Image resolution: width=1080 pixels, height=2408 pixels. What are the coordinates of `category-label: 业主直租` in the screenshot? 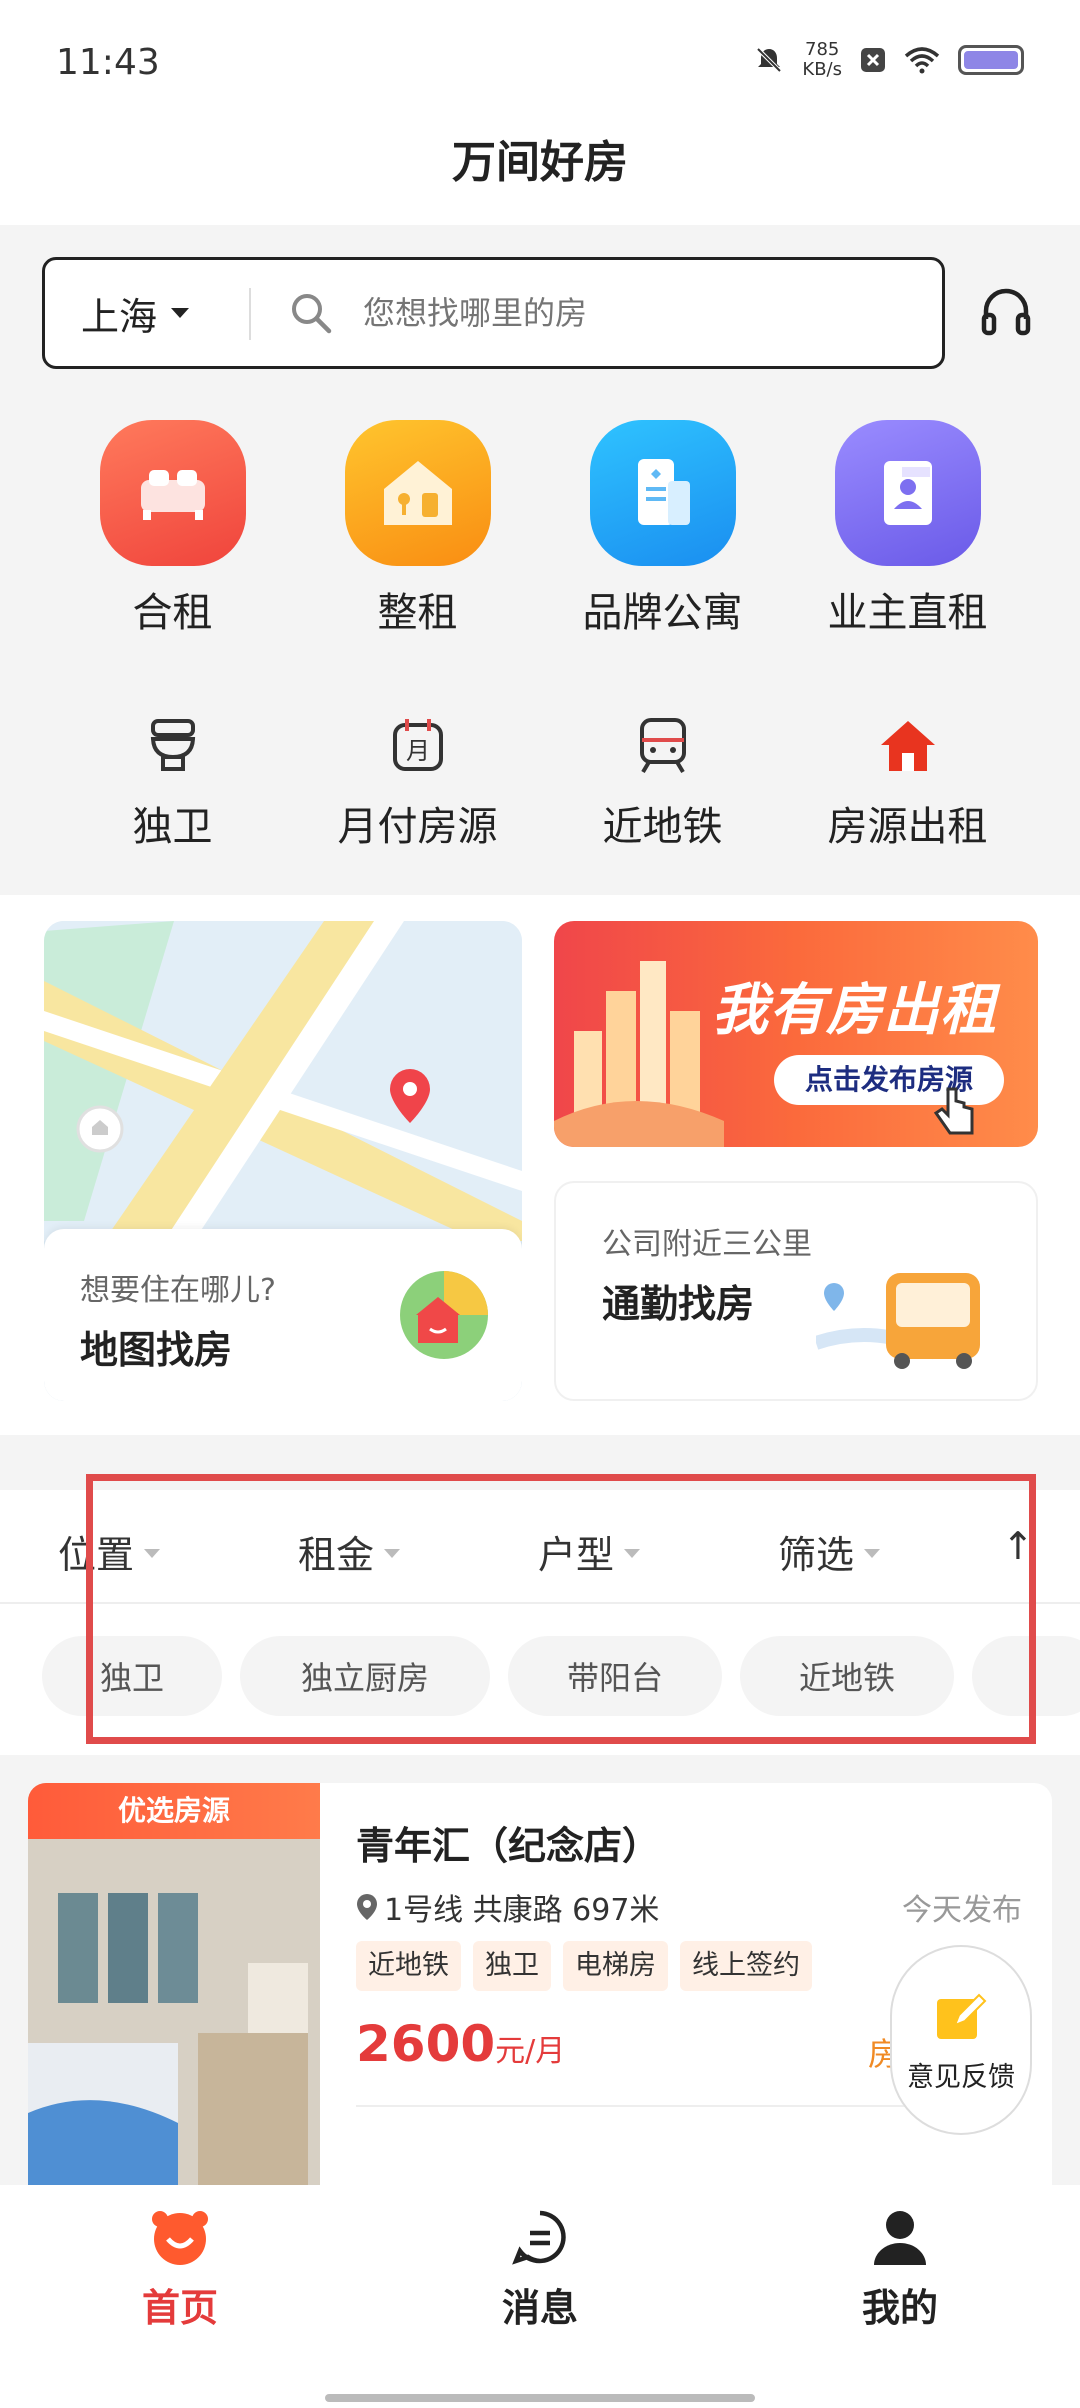 It's located at (907, 613).